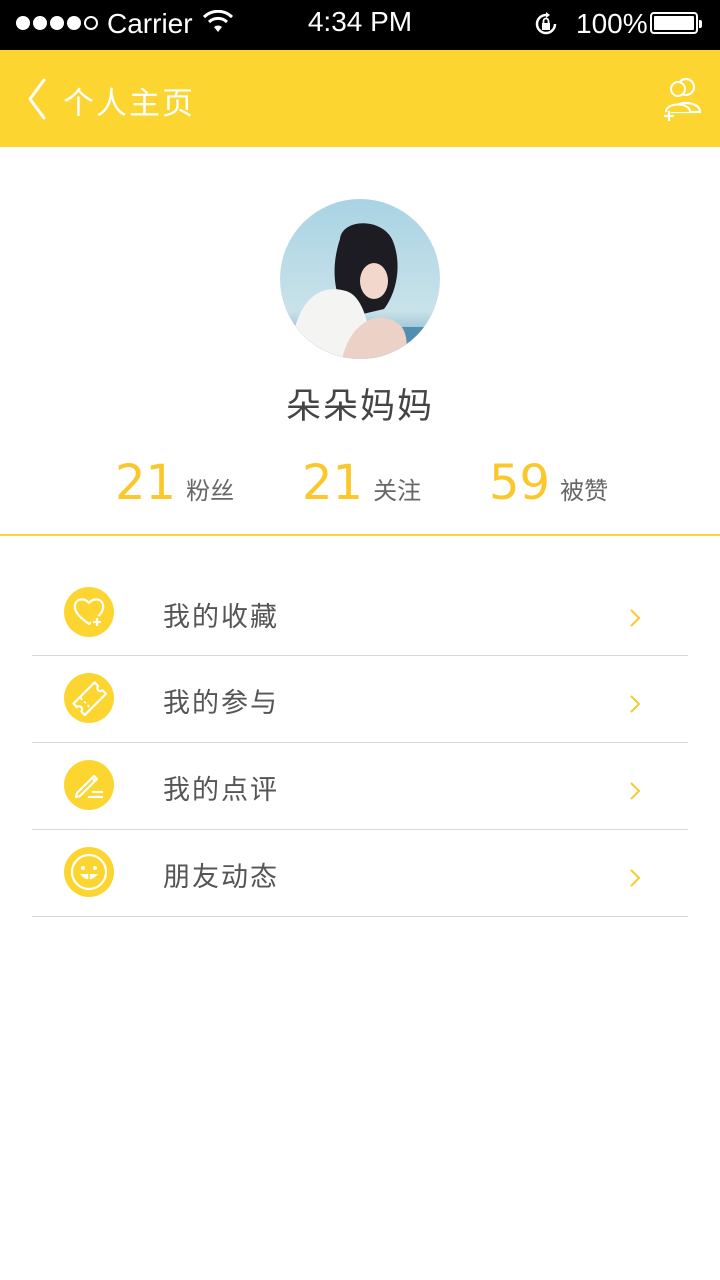 The height and width of the screenshot is (1280, 720). What do you see at coordinates (360, 535) in the screenshot?
I see `section-divider` at bounding box center [360, 535].